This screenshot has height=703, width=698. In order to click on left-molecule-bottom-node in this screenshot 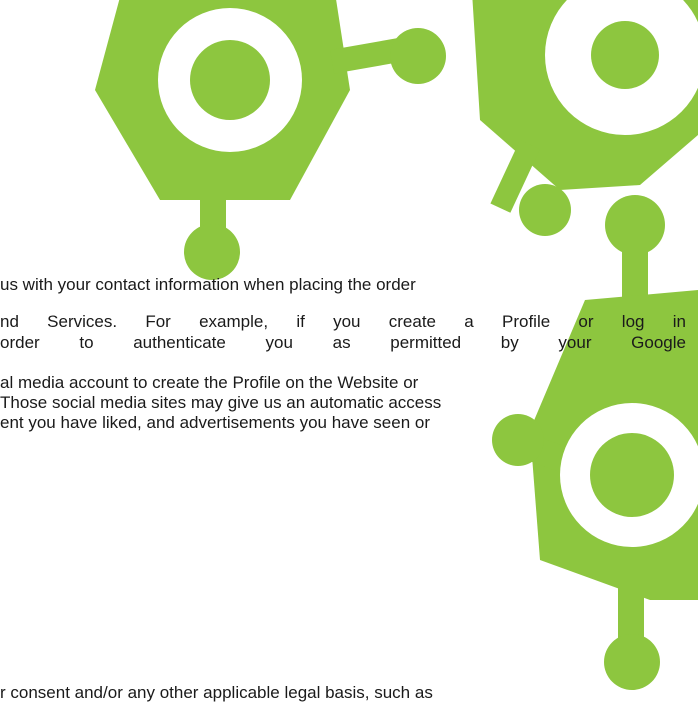, I will do `click(212, 252)`.